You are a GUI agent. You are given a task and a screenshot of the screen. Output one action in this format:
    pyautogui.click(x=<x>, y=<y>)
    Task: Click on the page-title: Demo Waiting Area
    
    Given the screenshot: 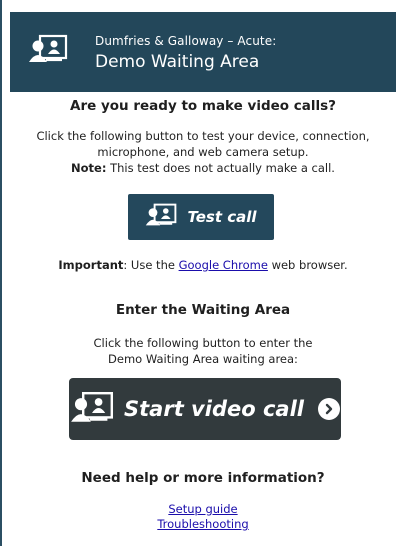 What is the action you would take?
    pyautogui.click(x=177, y=62)
    